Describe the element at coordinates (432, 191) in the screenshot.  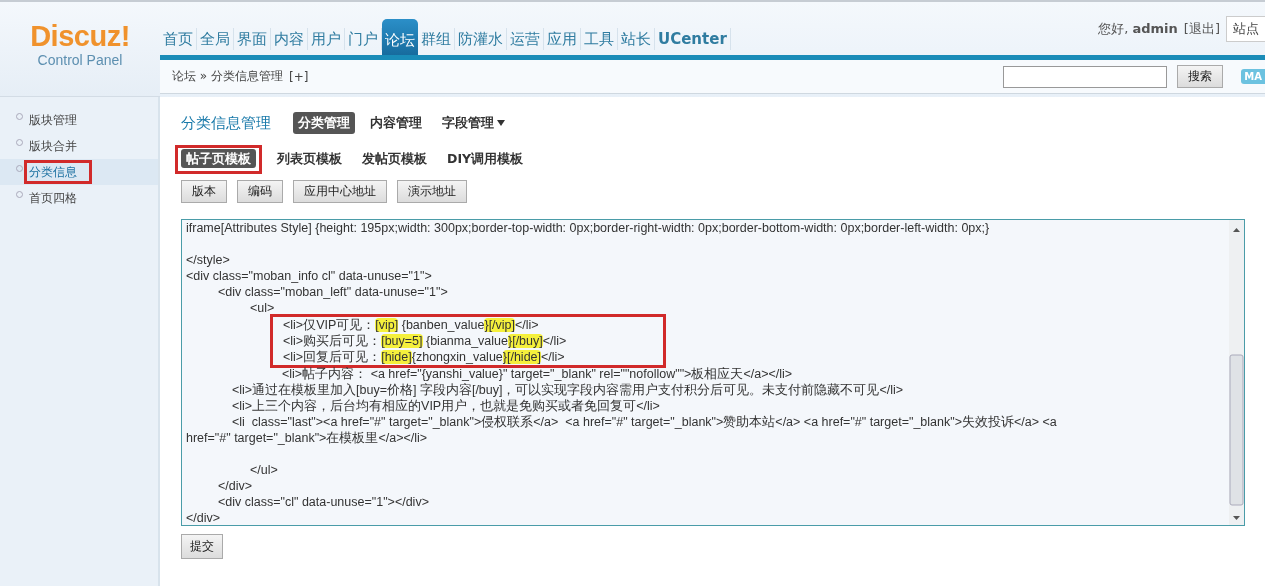
I see `action-button: 演示地址` at that location.